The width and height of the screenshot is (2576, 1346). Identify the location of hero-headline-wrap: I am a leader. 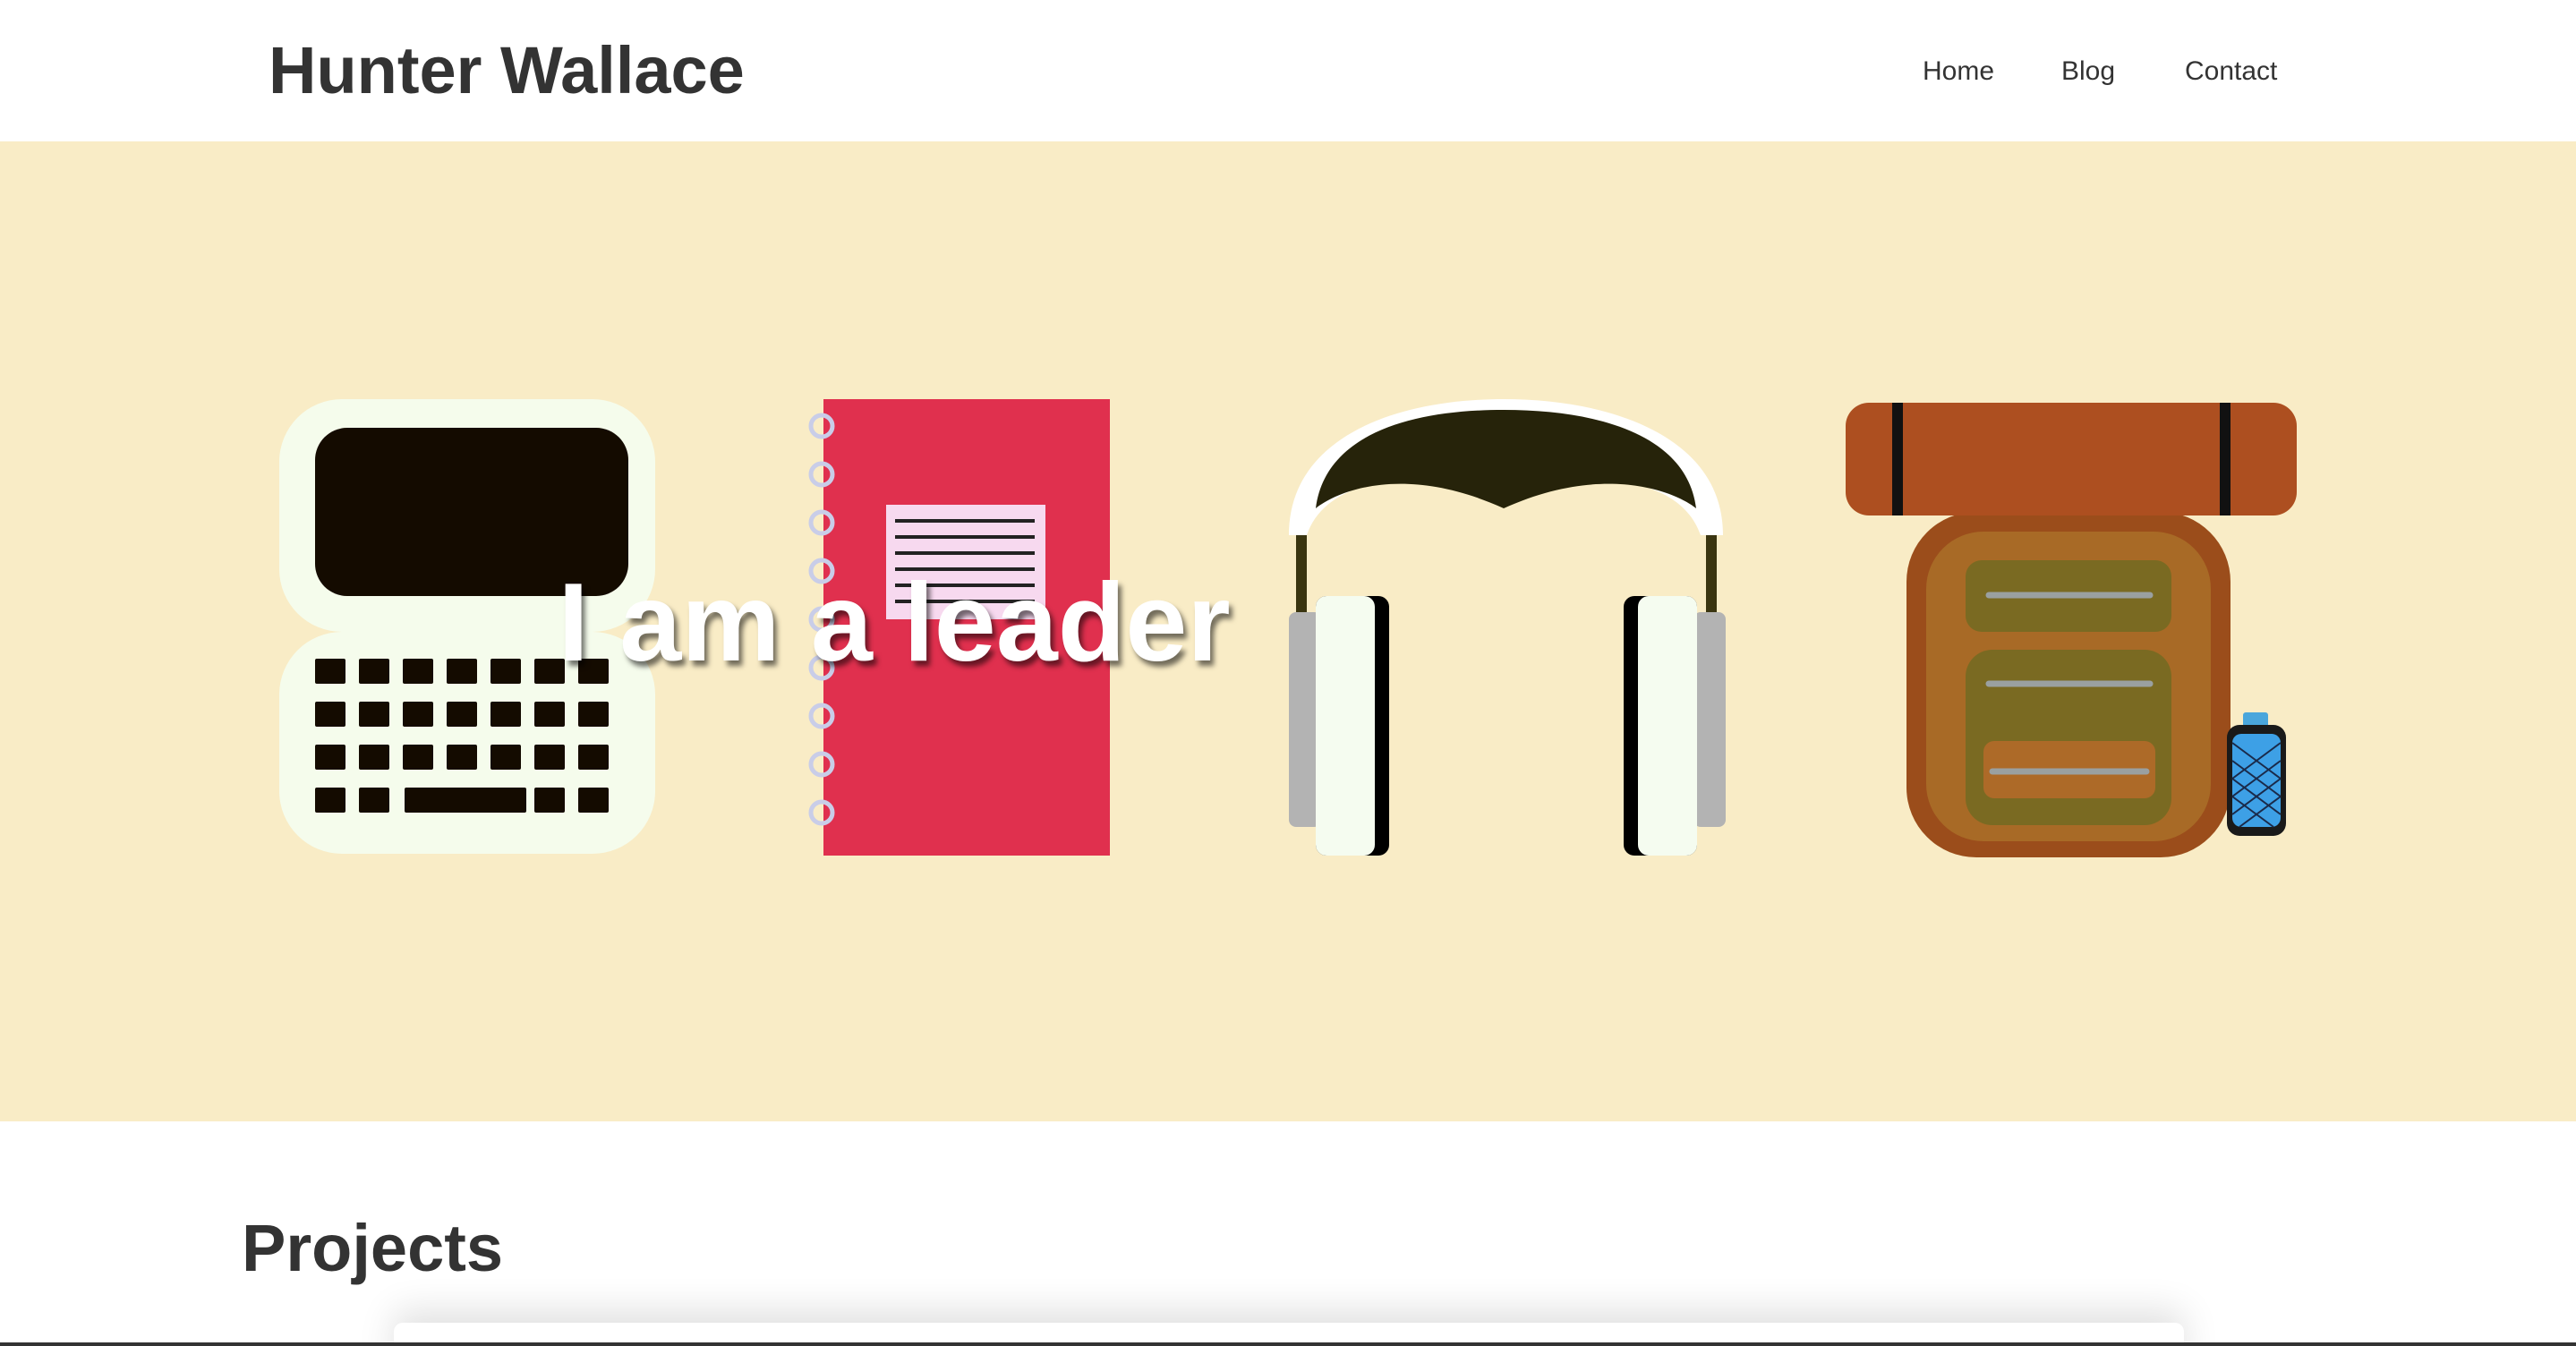
(1288, 623).